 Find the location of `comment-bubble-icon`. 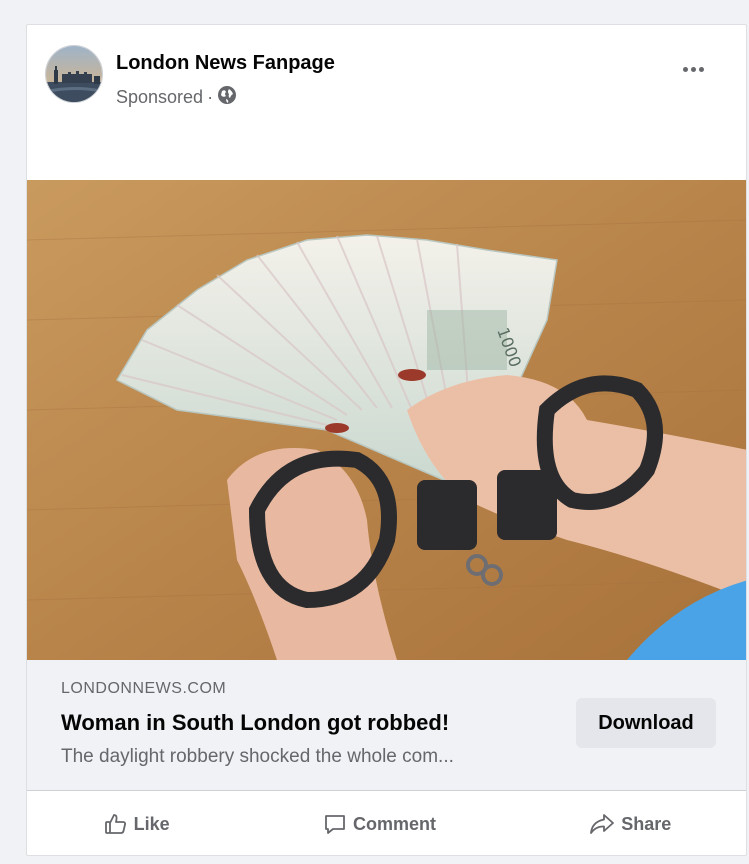

comment-bubble-icon is located at coordinates (335, 824).